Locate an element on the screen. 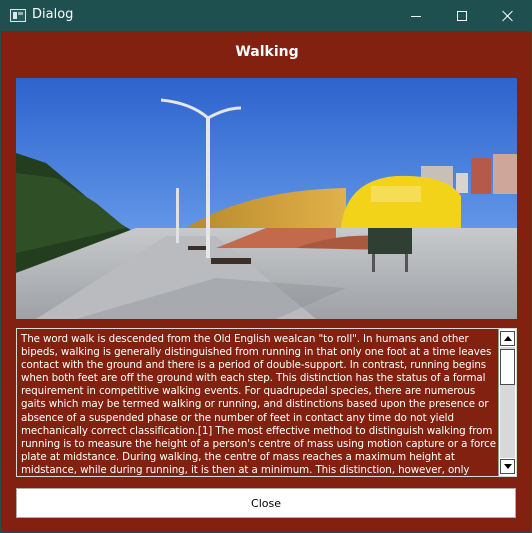  scroll-thumb is located at coordinates (507, 367).